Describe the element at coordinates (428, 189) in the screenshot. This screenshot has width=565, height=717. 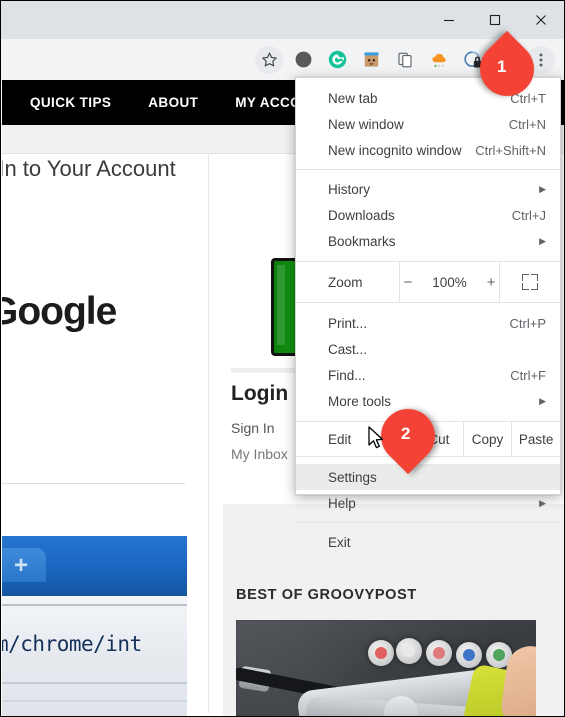
I see `menu-item-history: History ▶` at that location.